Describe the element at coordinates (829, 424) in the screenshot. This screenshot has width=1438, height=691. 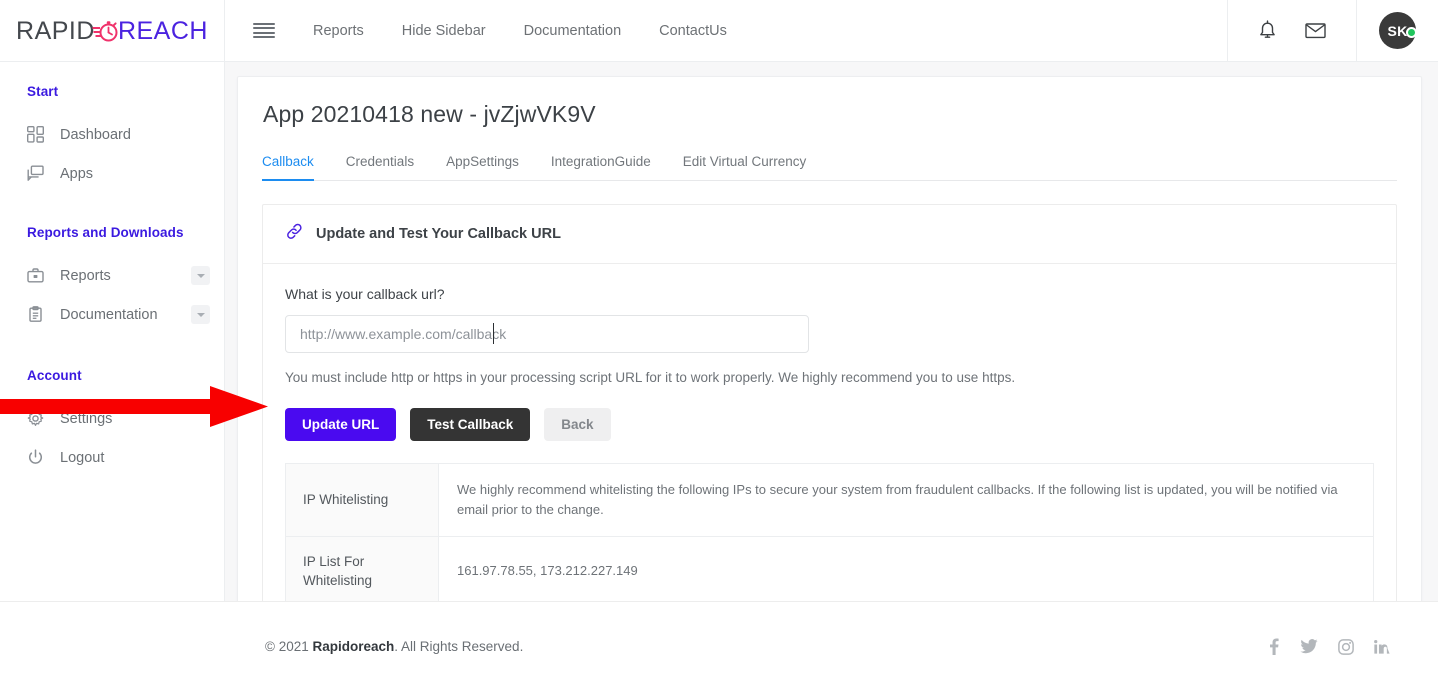
I see `button-row: Update URL Test Callback Back` at that location.